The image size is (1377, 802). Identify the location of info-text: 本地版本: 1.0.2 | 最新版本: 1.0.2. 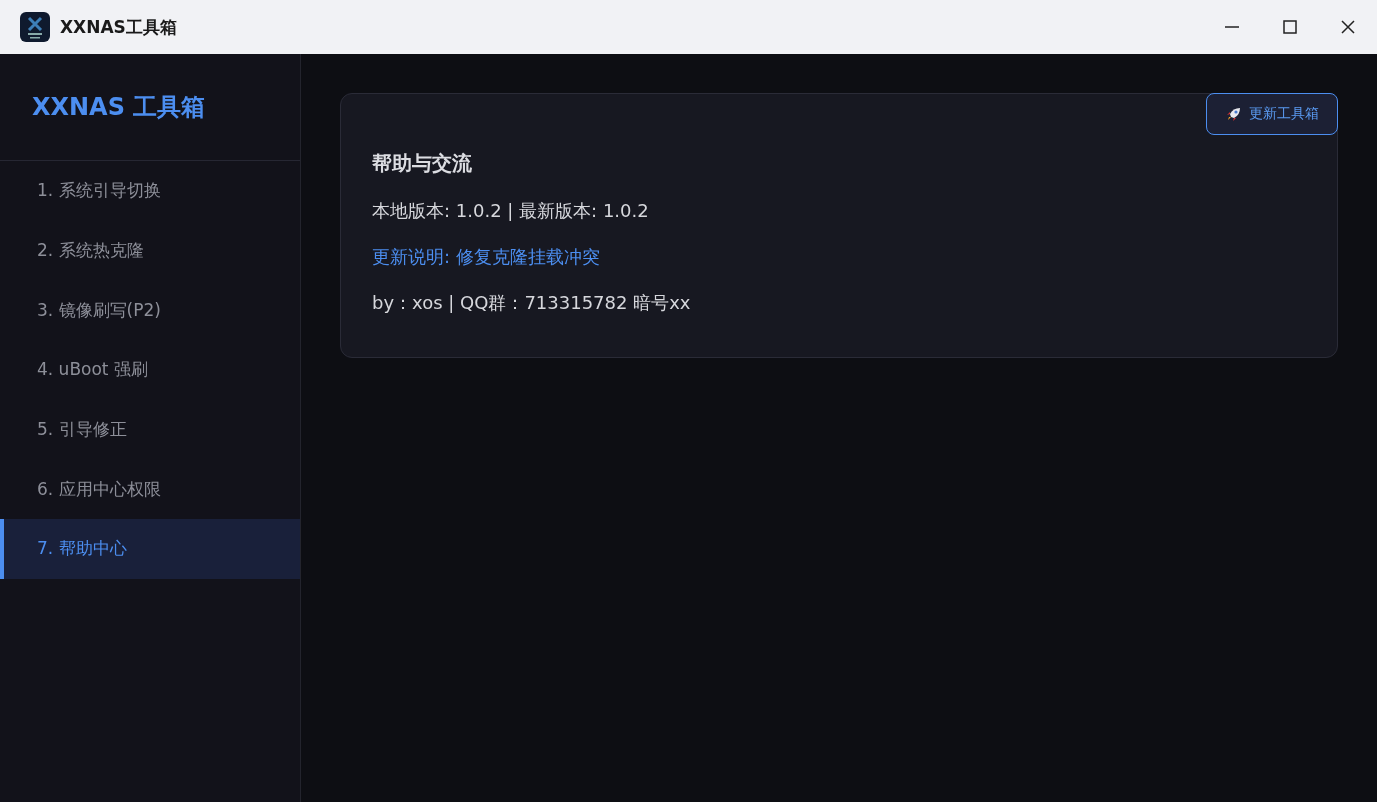
(511, 211).